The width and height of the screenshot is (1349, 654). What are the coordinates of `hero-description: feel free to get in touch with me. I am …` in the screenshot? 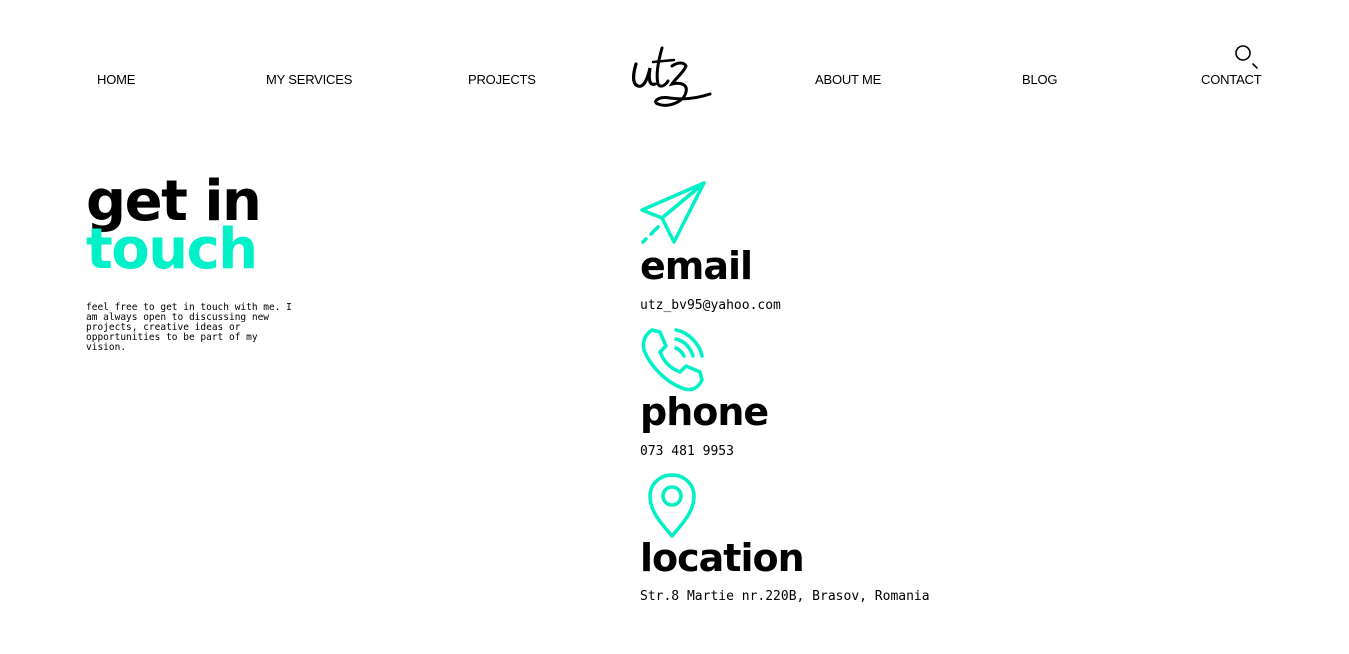 It's located at (189, 327).